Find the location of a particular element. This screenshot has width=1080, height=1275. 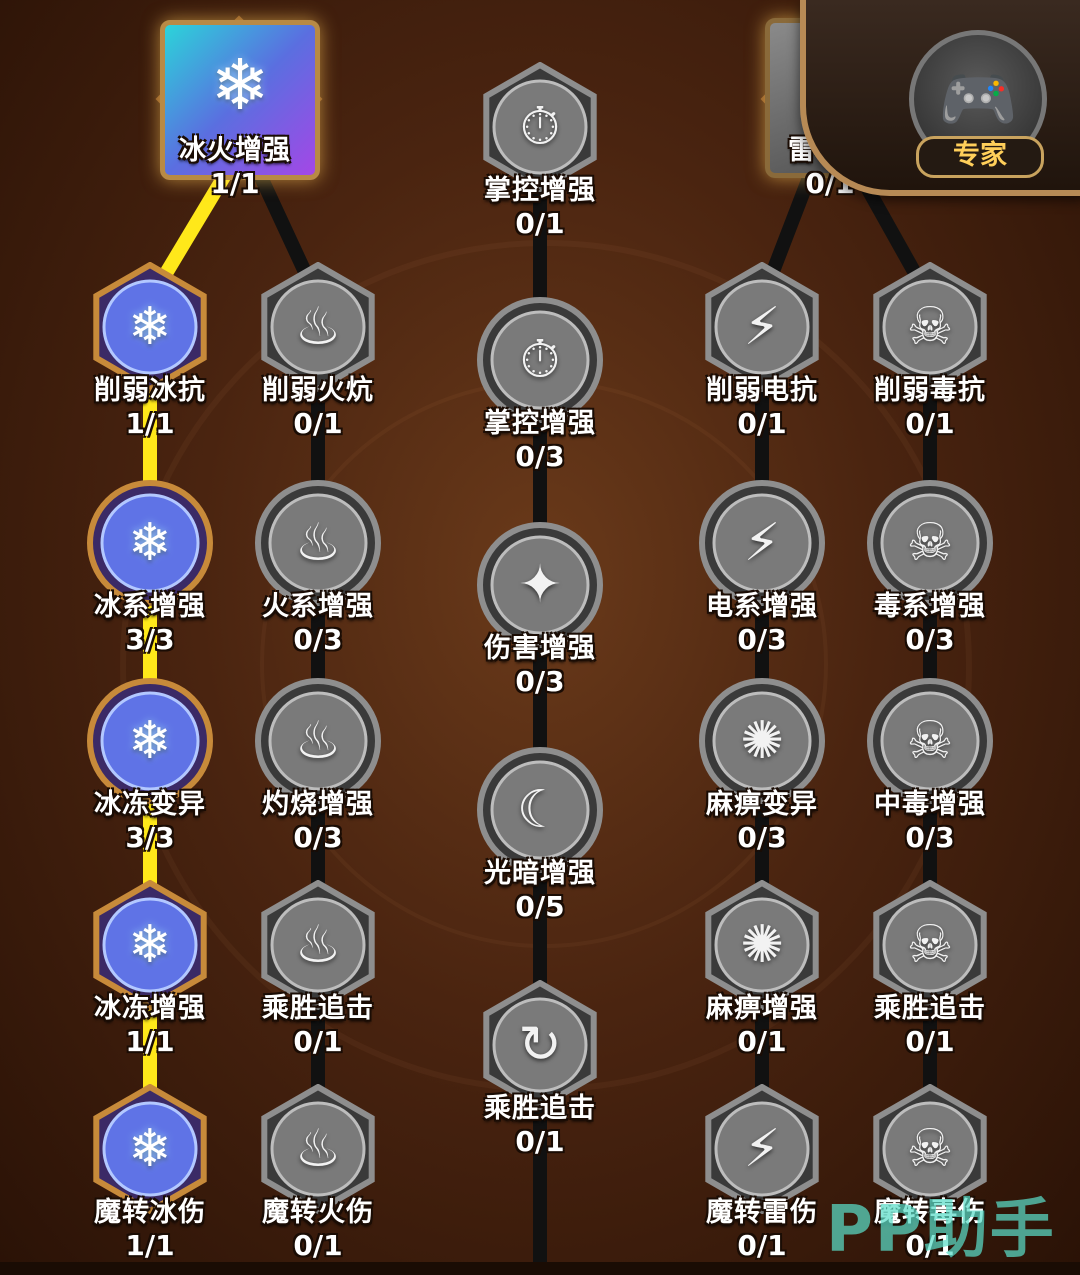

ice-fire-icon: ❄ is located at coordinates (240, 85).